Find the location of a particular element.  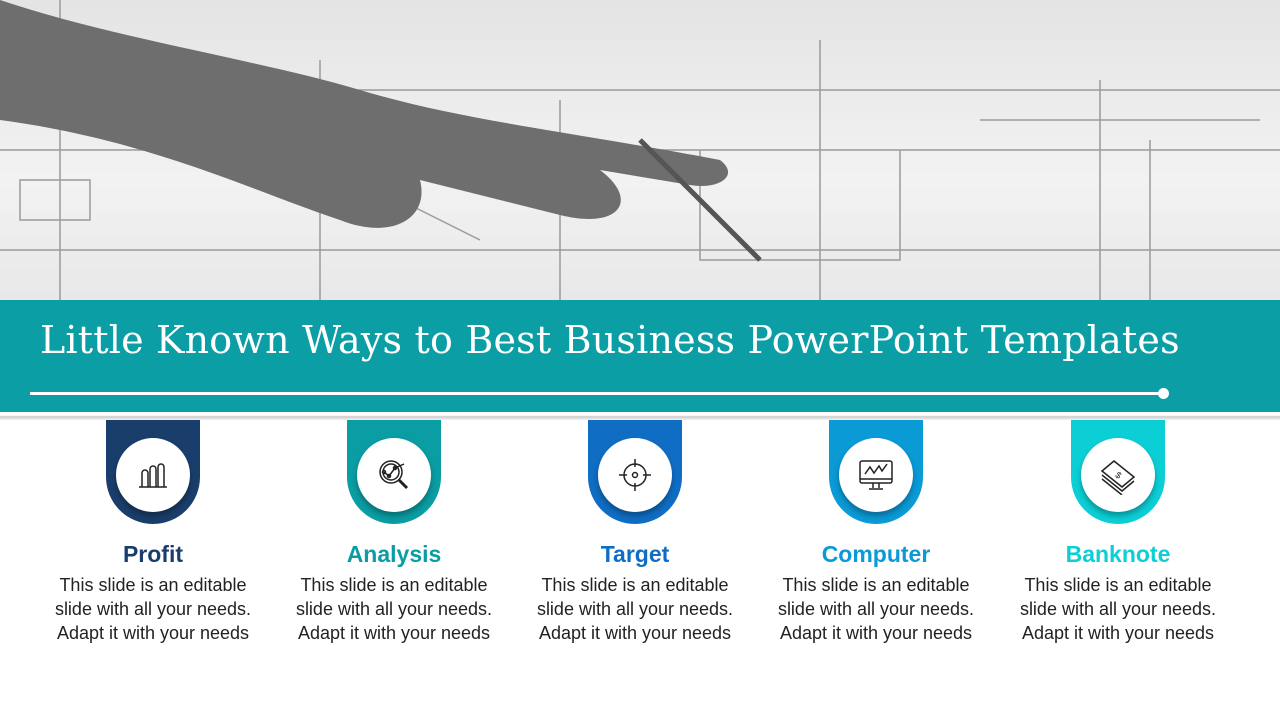

magnifier-analysis-icon is located at coordinates (394, 475).